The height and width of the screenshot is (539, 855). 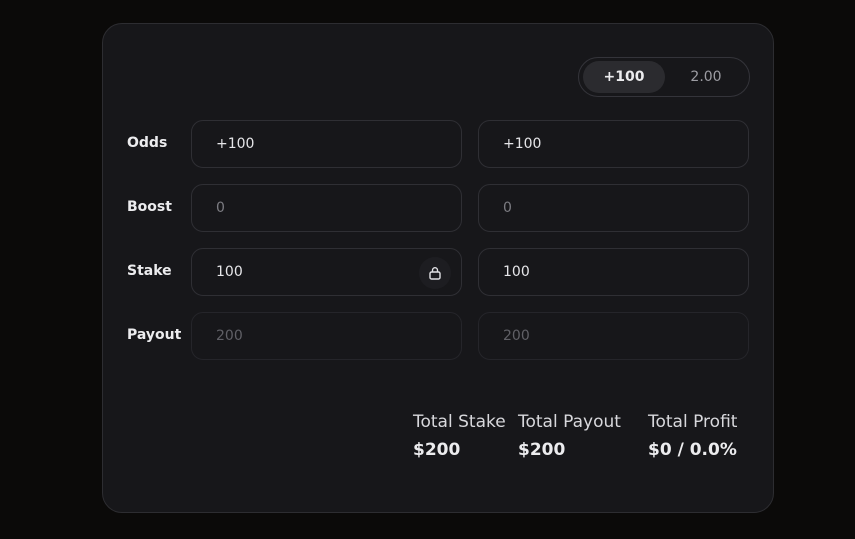 What do you see at coordinates (542, 450) in the screenshot?
I see `total-payout-value: $200` at bounding box center [542, 450].